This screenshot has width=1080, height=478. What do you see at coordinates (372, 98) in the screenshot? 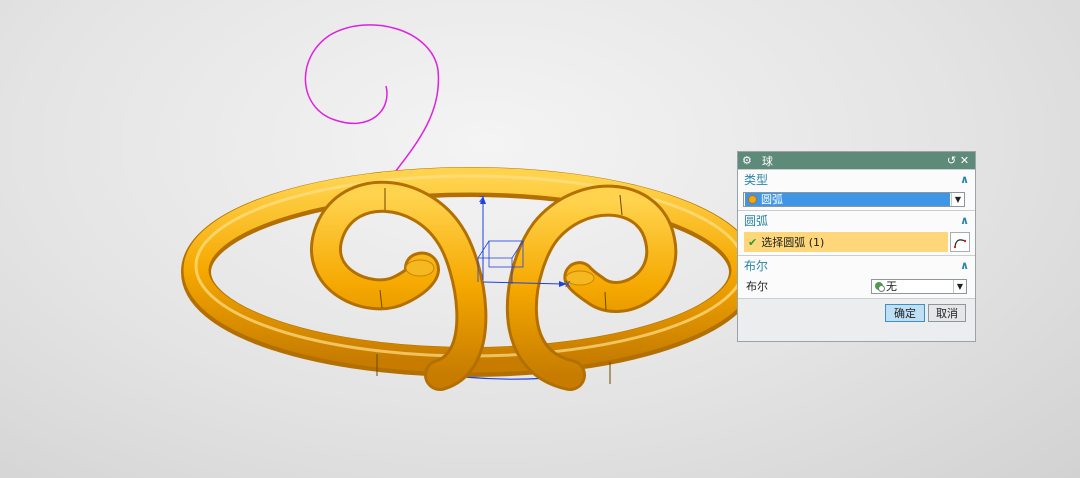
I see `spiral-curve` at bounding box center [372, 98].